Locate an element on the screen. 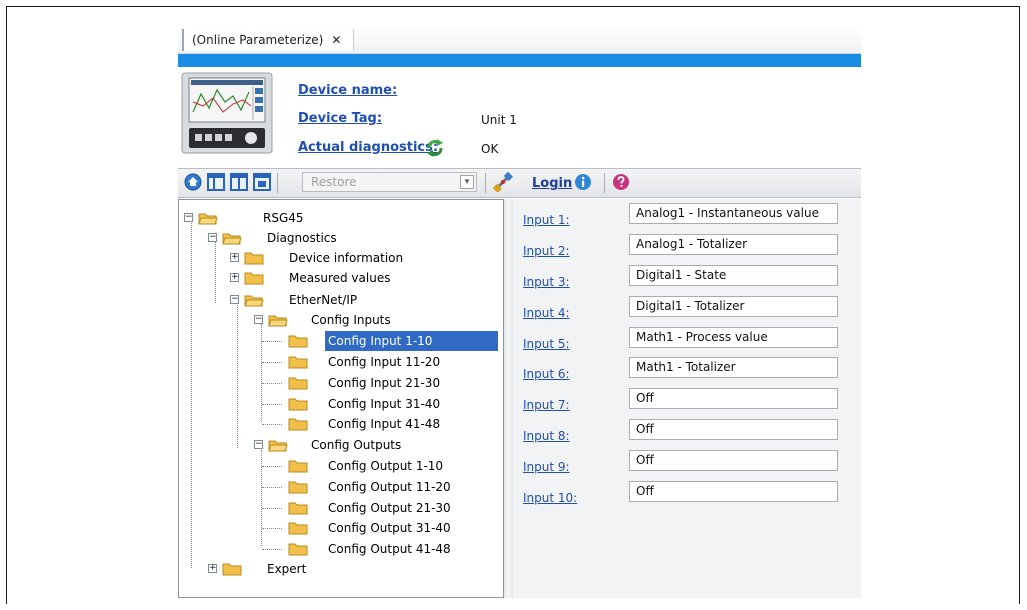  tab-strip: (Online Parameterize) ✕ is located at coordinates (519, 40).